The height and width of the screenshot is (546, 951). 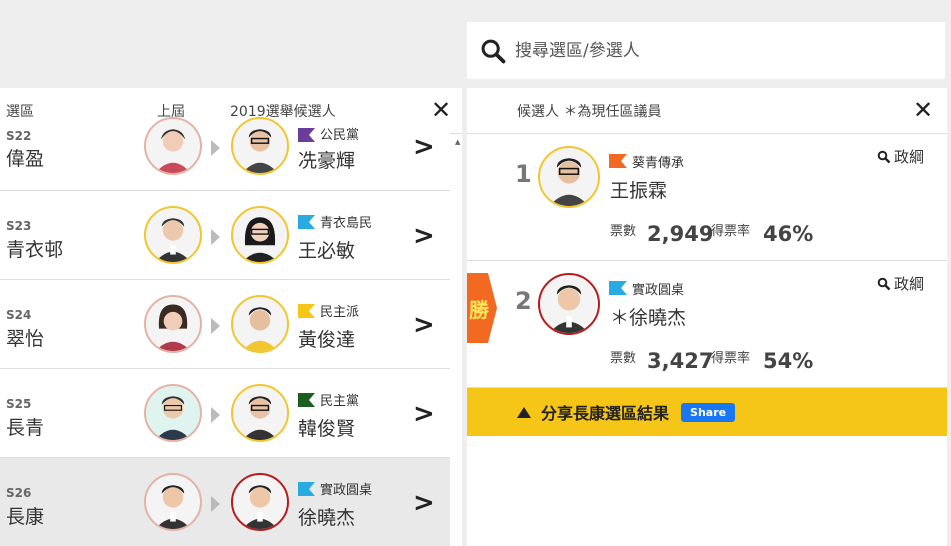 What do you see at coordinates (327, 429) in the screenshot?
I see `candidate-name: 韓俊賢` at bounding box center [327, 429].